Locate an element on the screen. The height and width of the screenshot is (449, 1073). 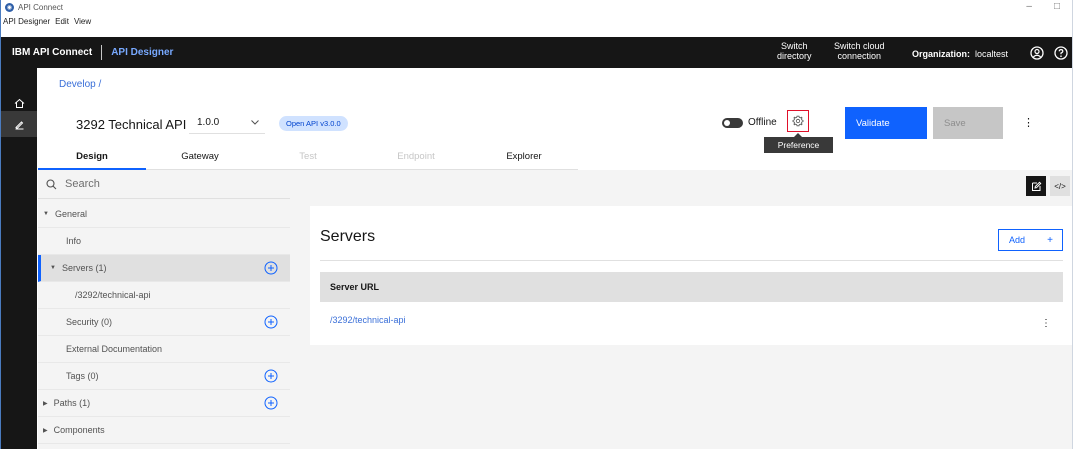
source-view-button: </> is located at coordinates (1060, 186).